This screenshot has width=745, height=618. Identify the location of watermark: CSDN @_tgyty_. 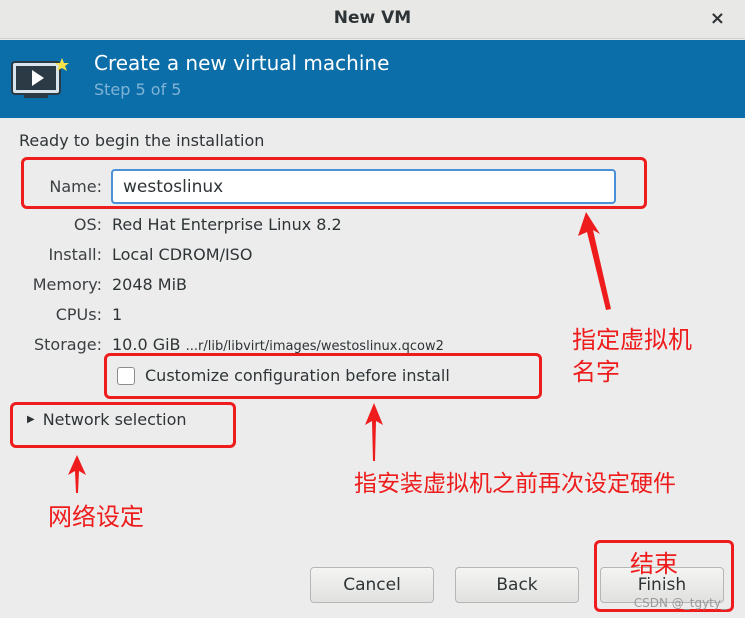
(680, 603).